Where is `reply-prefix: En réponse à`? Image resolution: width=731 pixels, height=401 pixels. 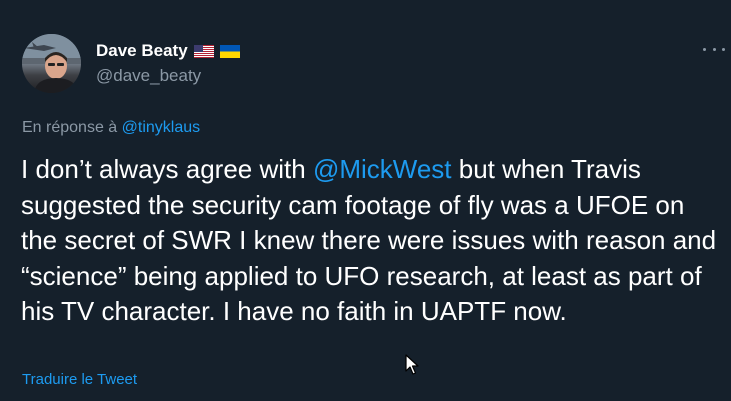
reply-prefix: En réponse à is located at coordinates (70, 127).